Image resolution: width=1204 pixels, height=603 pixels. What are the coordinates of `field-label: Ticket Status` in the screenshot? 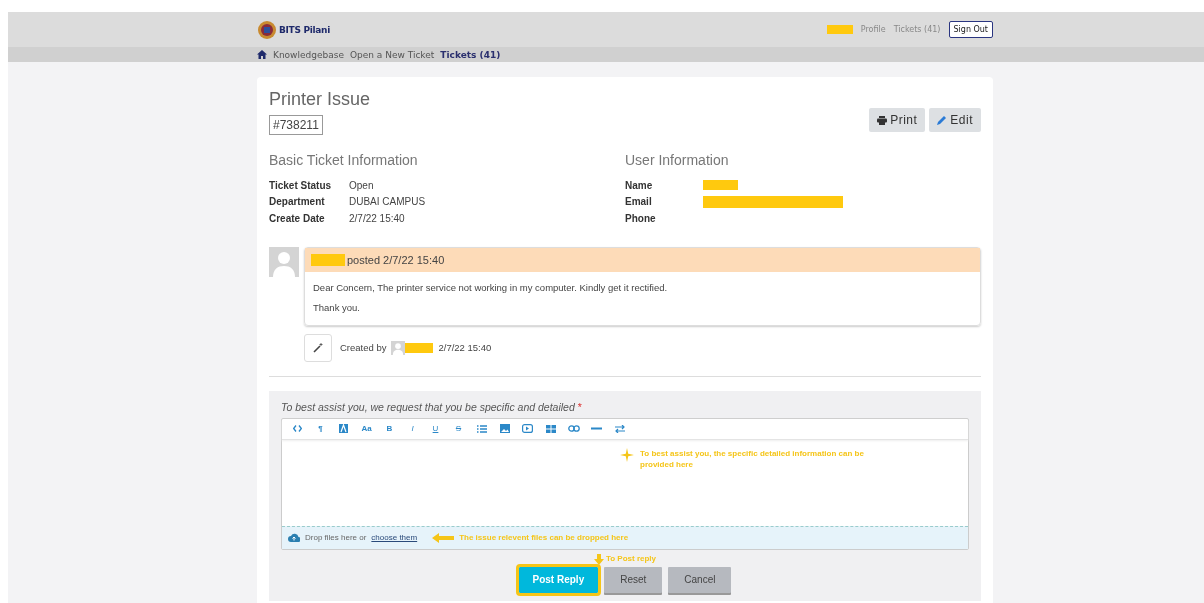 It's located at (301, 185).